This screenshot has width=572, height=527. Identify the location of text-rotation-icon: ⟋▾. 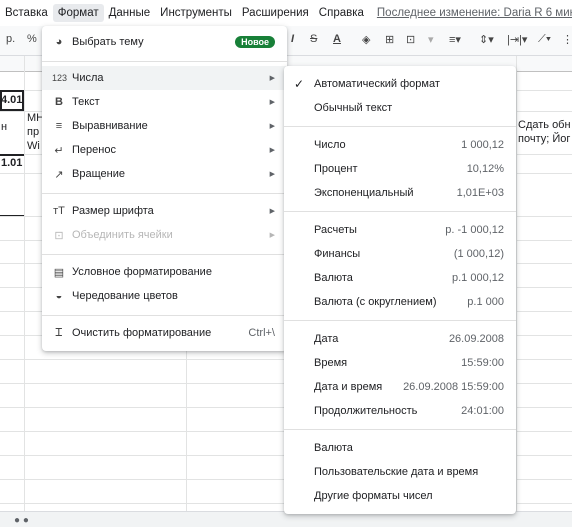
(544, 39).